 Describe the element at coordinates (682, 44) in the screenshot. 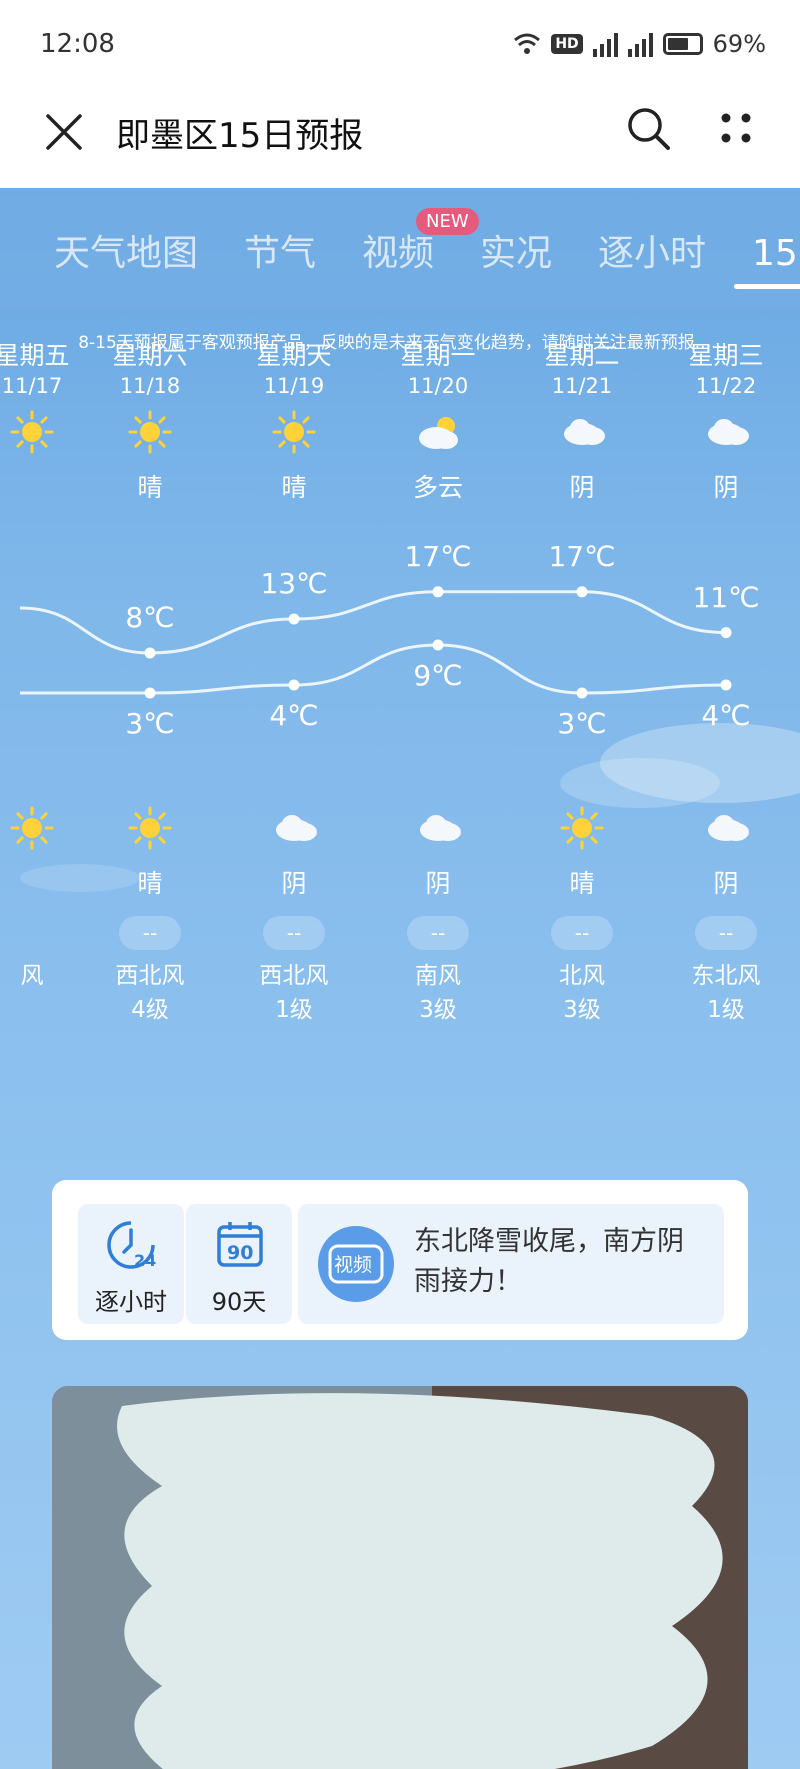

I see `battery-icon` at that location.